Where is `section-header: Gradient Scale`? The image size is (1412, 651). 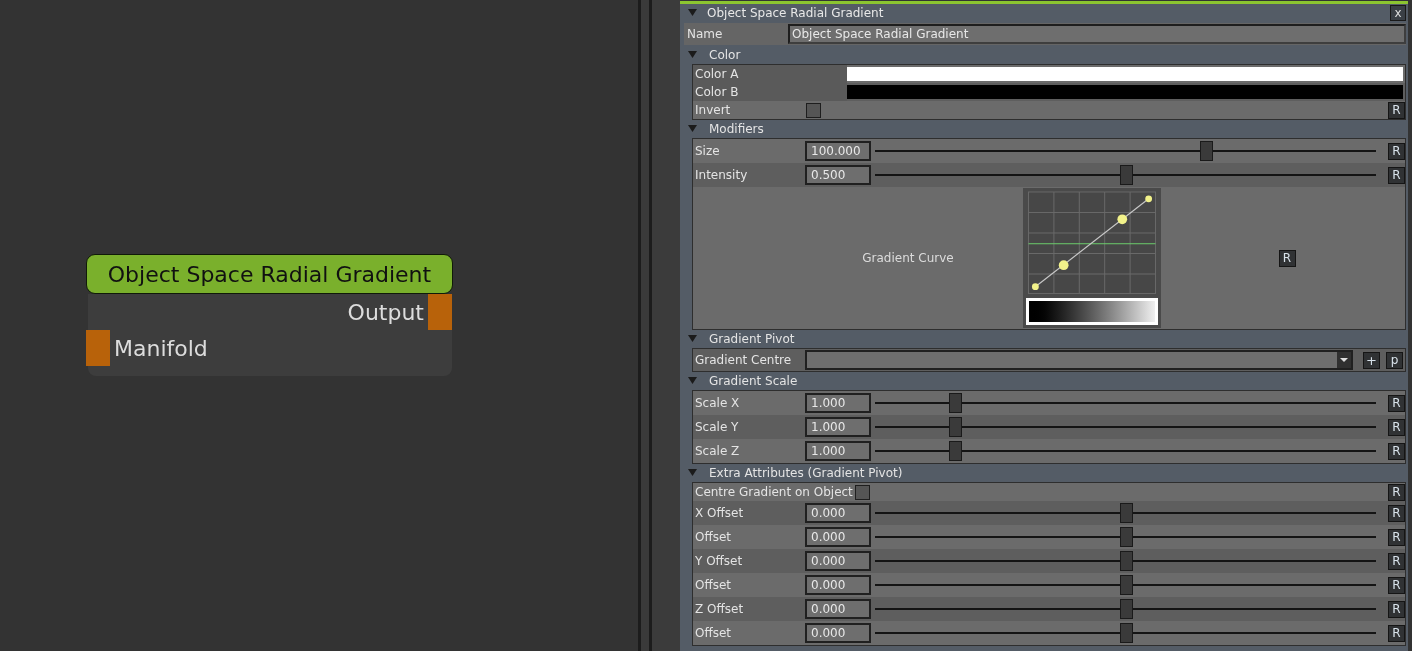 section-header: Gradient Scale is located at coordinates (753, 381).